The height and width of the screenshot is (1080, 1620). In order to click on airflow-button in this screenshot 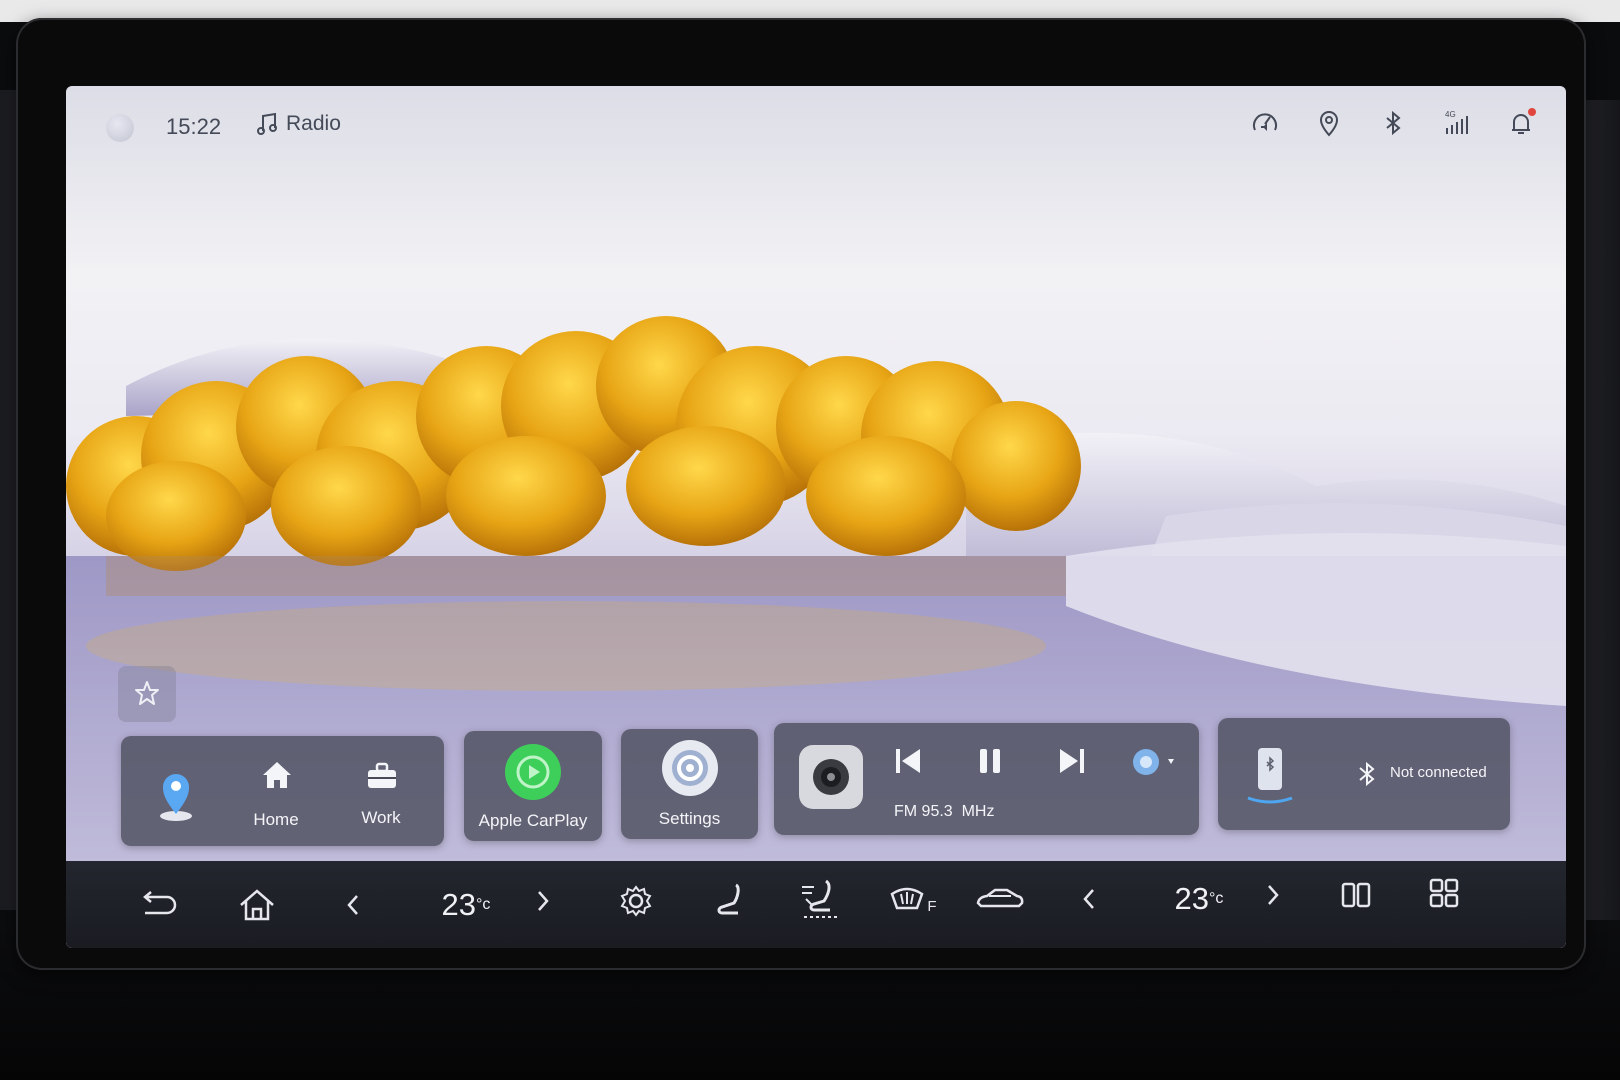, I will do `click(821, 899)`.